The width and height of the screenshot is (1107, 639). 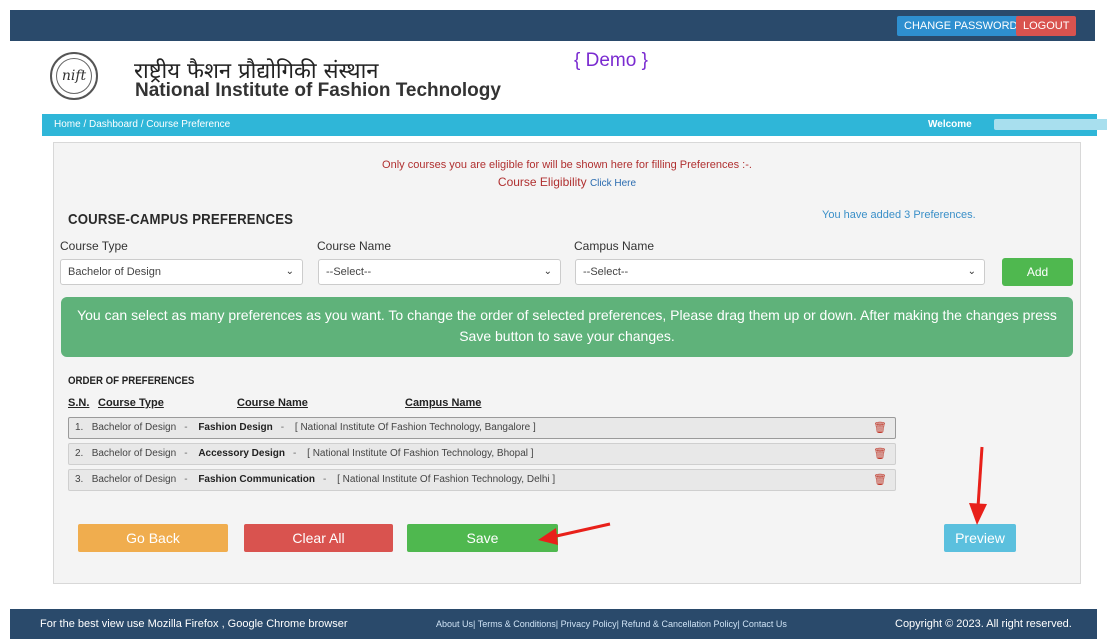 What do you see at coordinates (142, 125) in the screenshot?
I see `breadcrumb-path: Home / Dashboard / Course Preference` at bounding box center [142, 125].